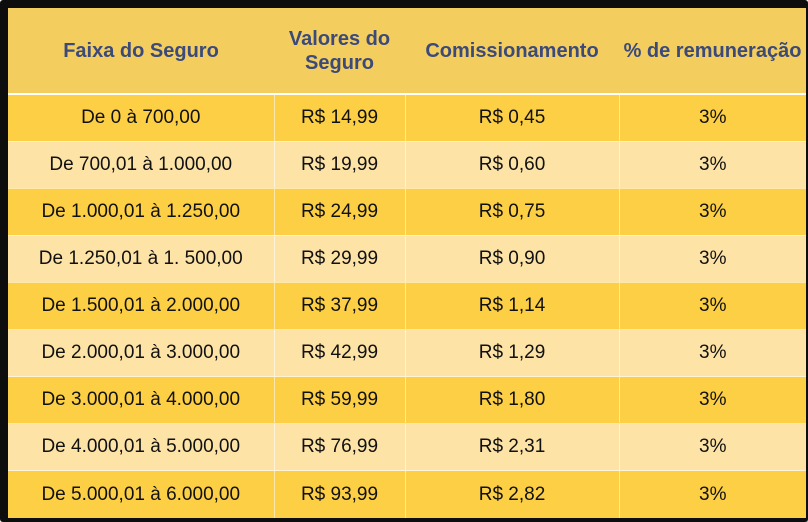 Image resolution: width=808 pixels, height=522 pixels. I want to click on cell-comissao: R$ 0,60, so click(511, 164).